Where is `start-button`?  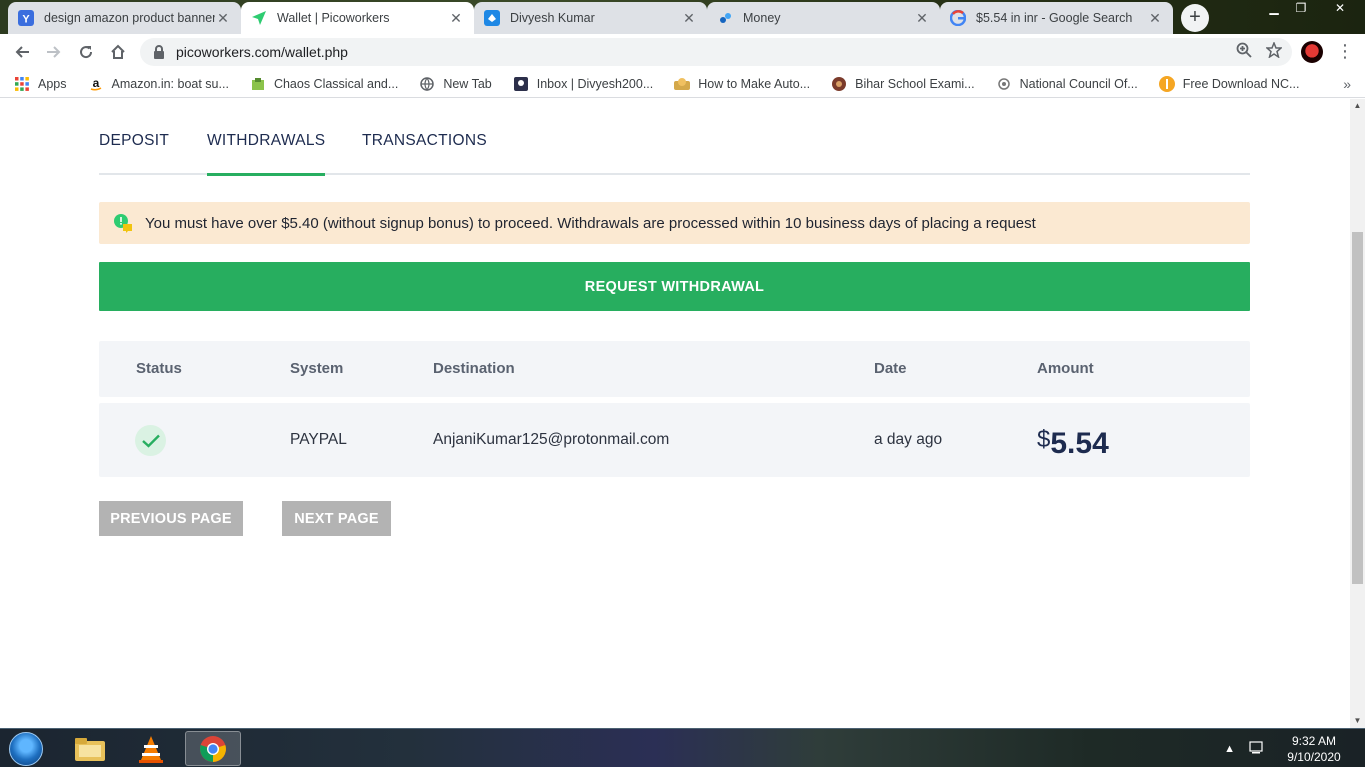
start-button is located at coordinates (26, 749).